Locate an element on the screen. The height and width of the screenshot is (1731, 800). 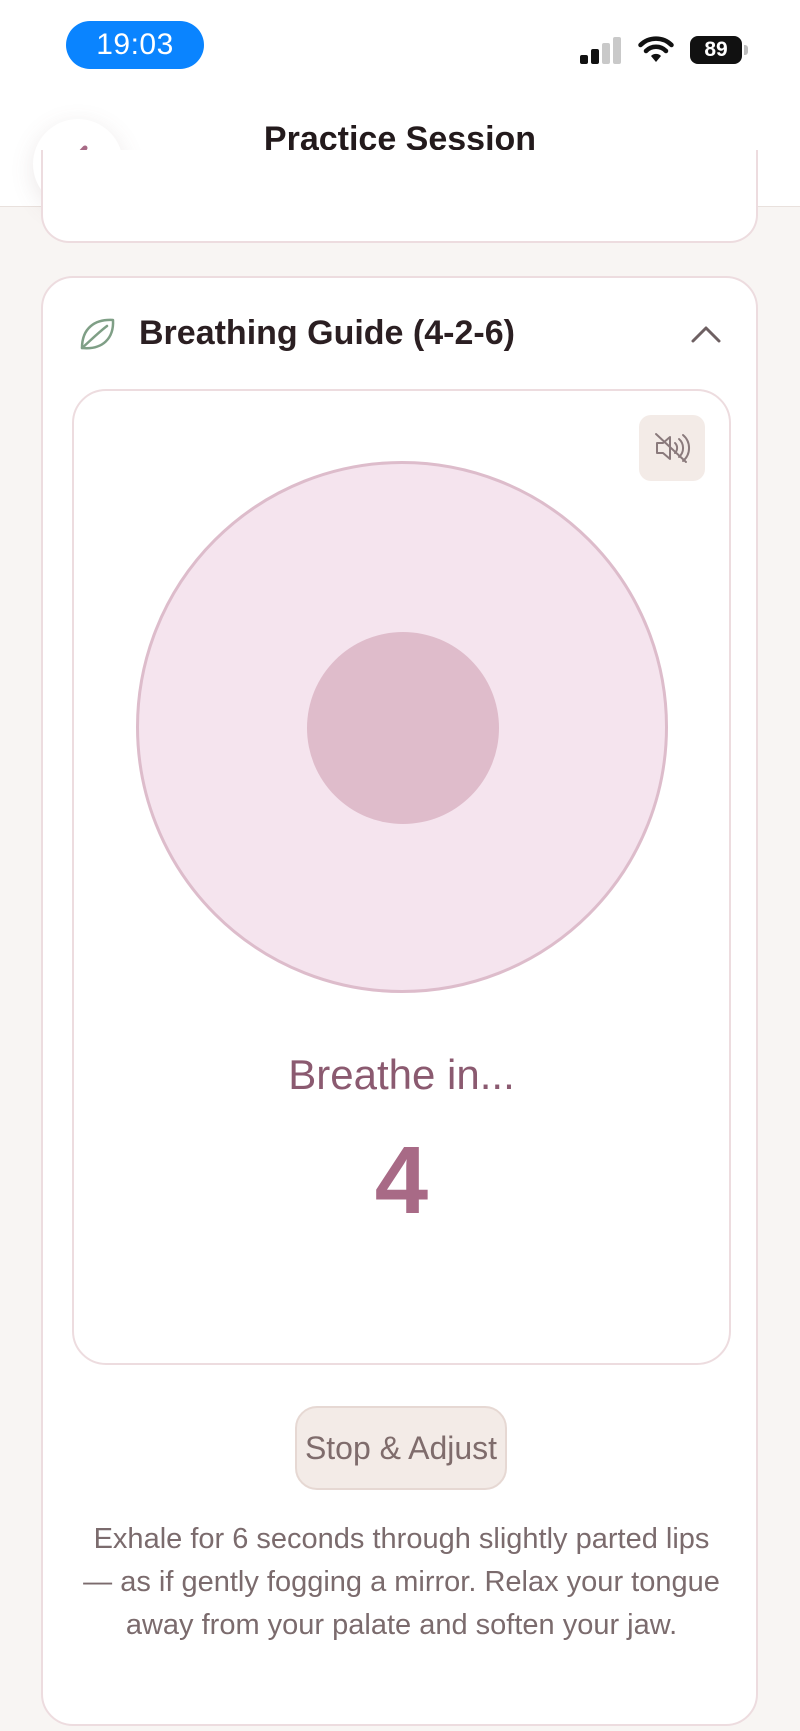
status-time: 19:03 is located at coordinates (135, 45).